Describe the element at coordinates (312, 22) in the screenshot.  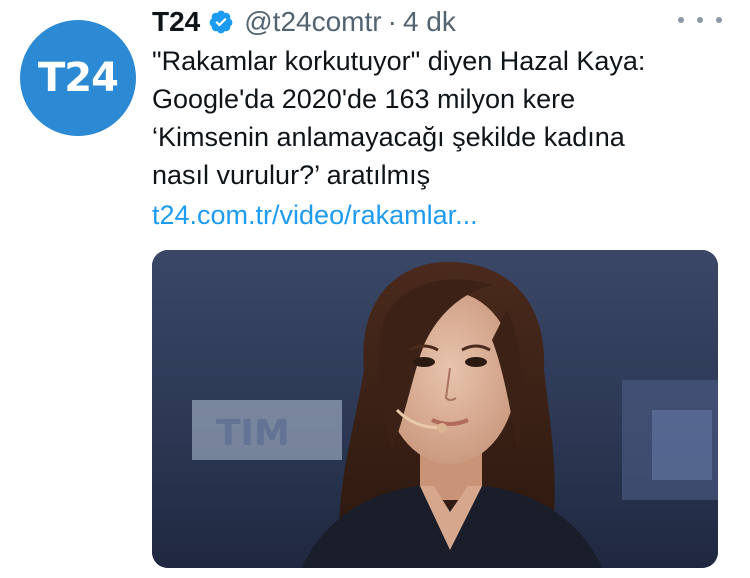
I see `handle: @t24comtr` at that location.